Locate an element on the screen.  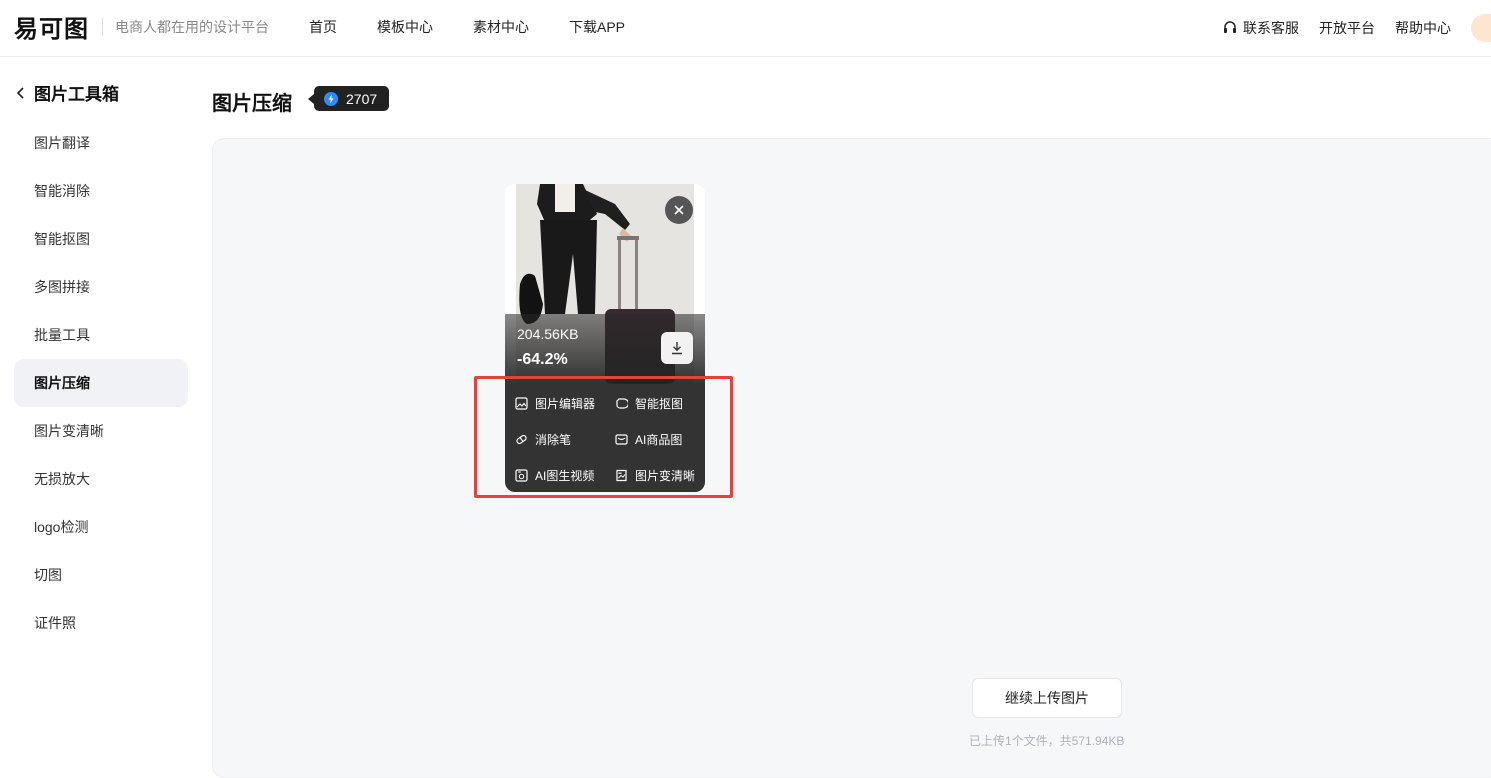
action-ai-product-image: AI商品图 is located at coordinates (648, 439).